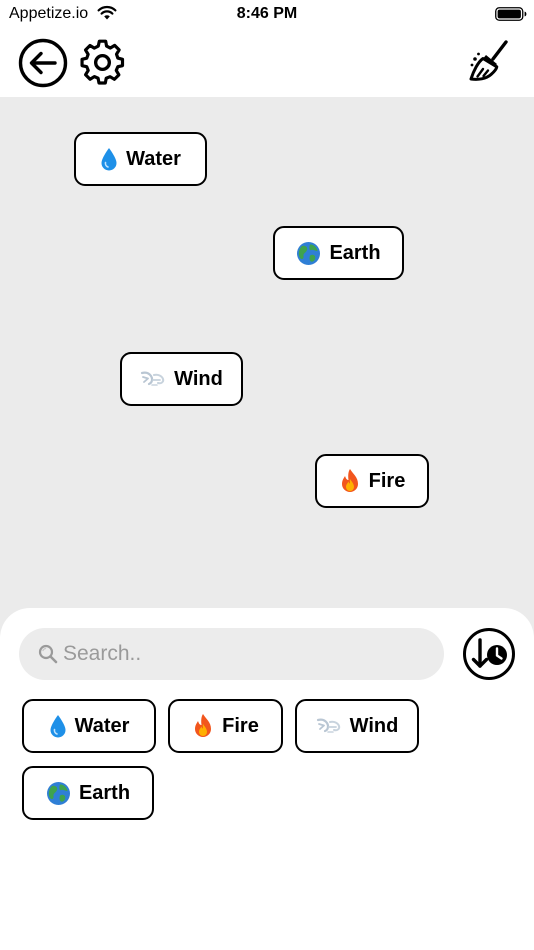  Describe the element at coordinates (355, 252) in the screenshot. I see `element-label: Earth` at that location.